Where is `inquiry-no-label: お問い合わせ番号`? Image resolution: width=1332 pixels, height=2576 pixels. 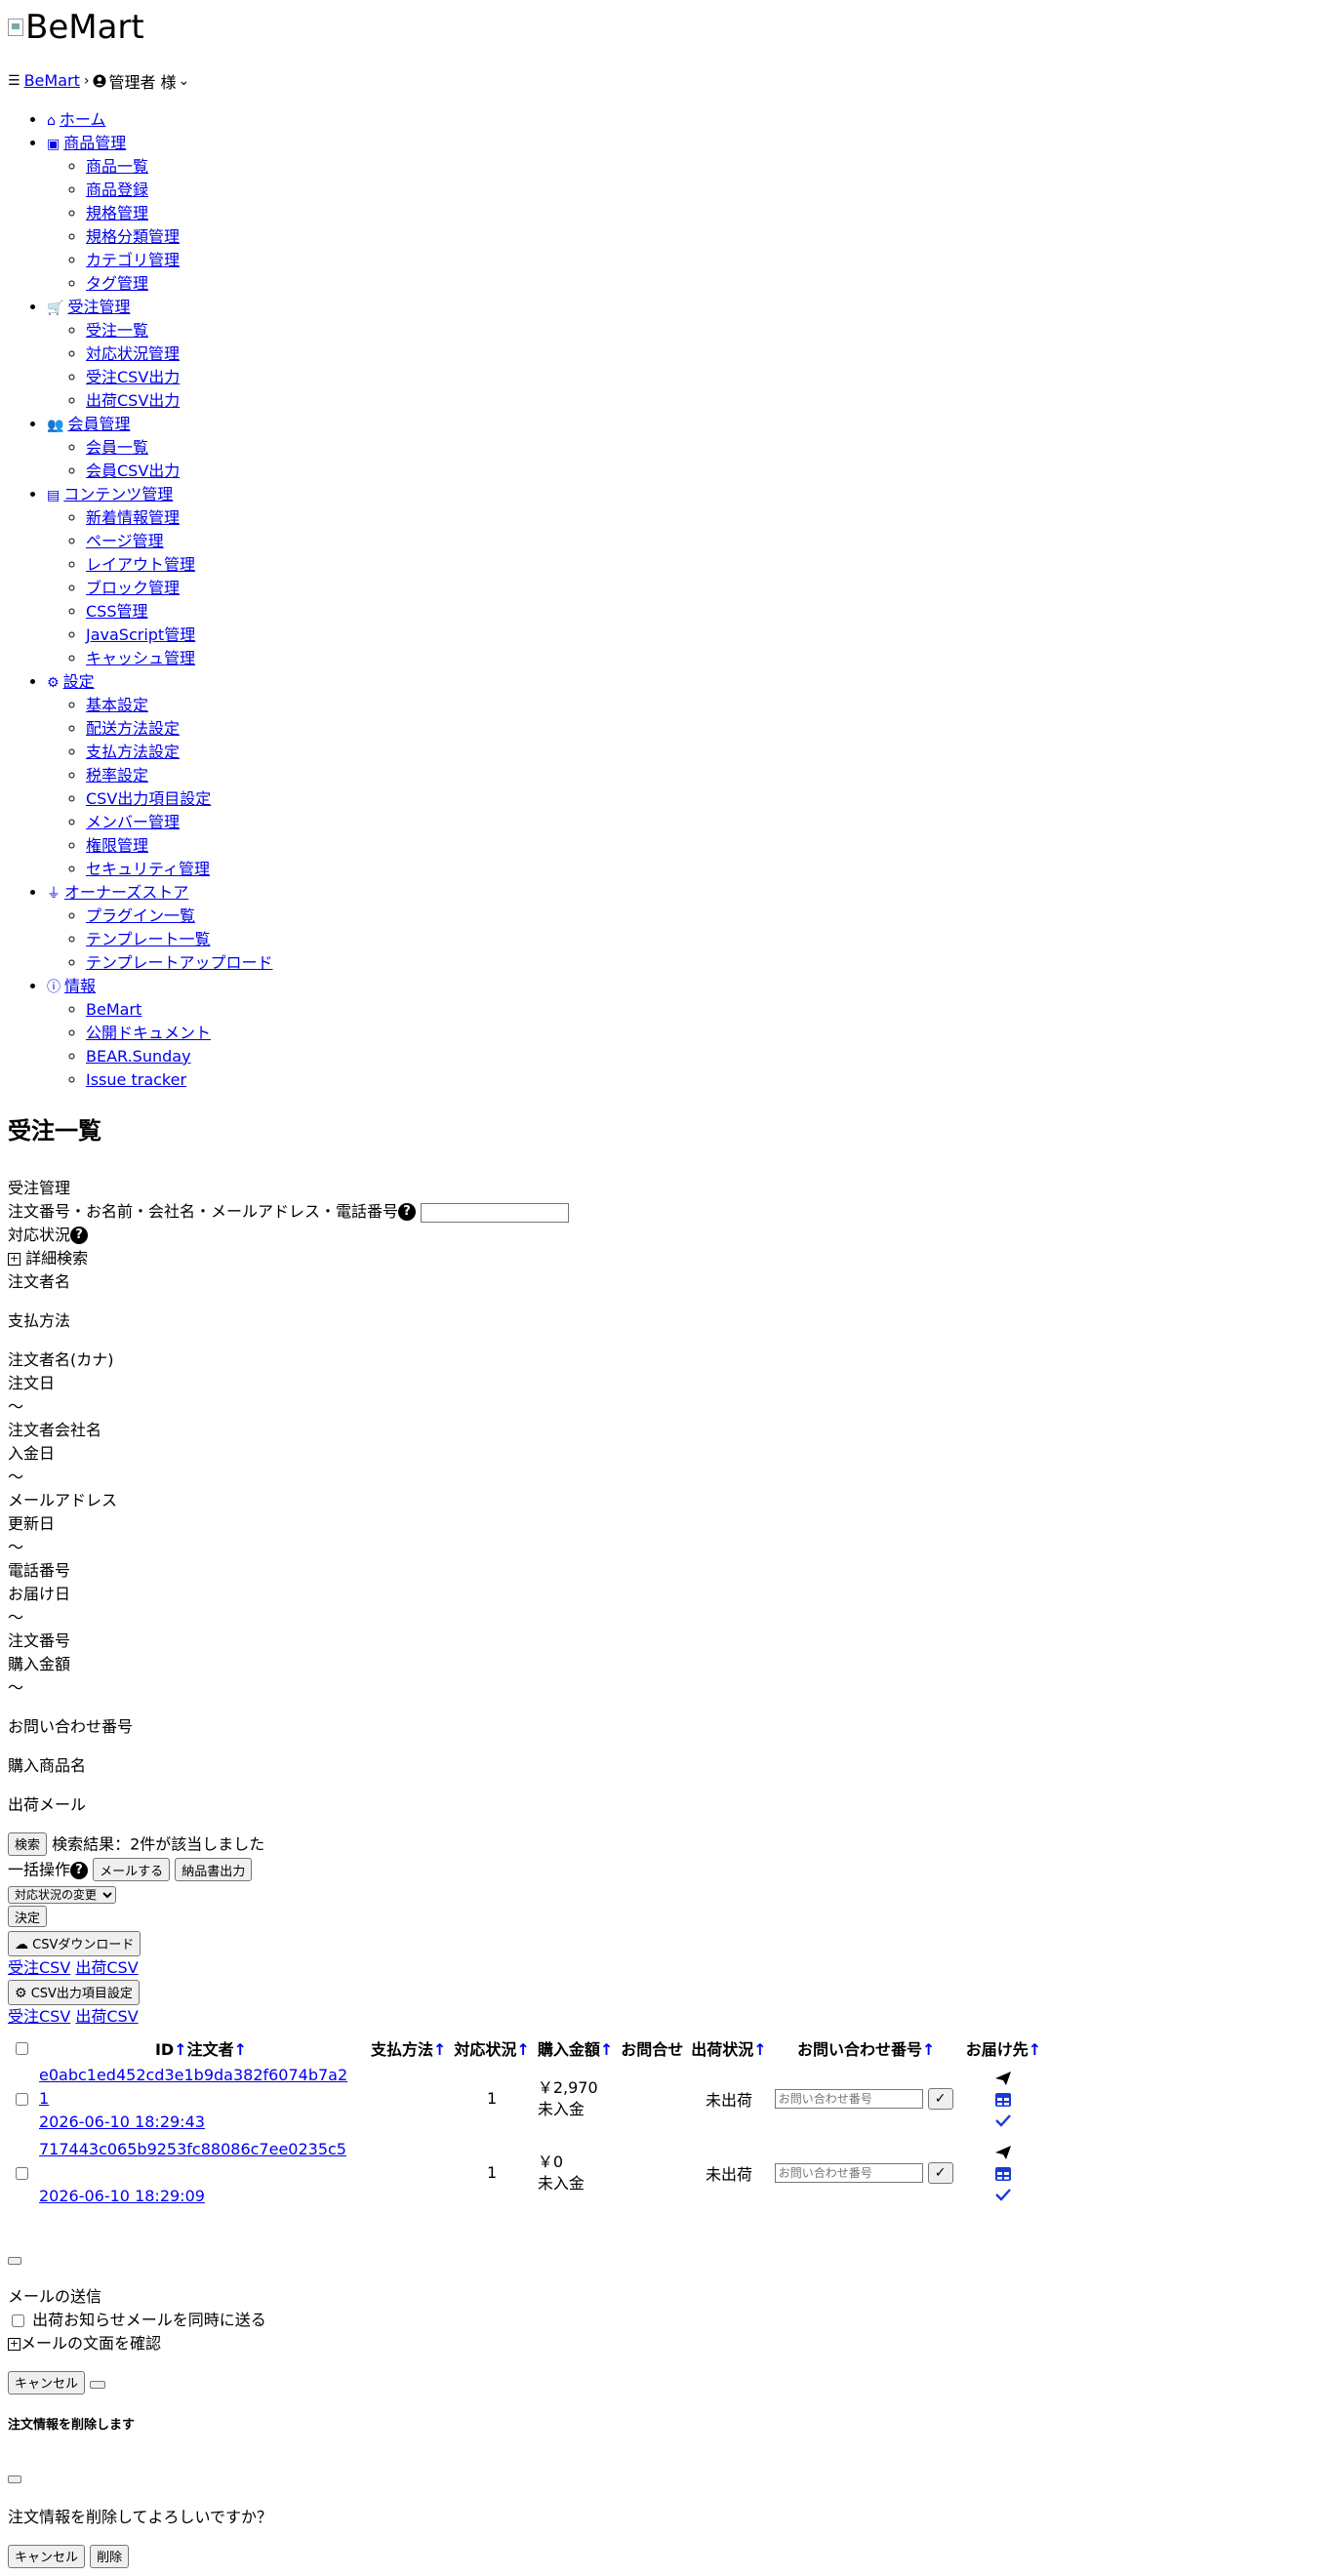
inquiry-no-label: お問い合わせ番号 is located at coordinates (71, 1726).